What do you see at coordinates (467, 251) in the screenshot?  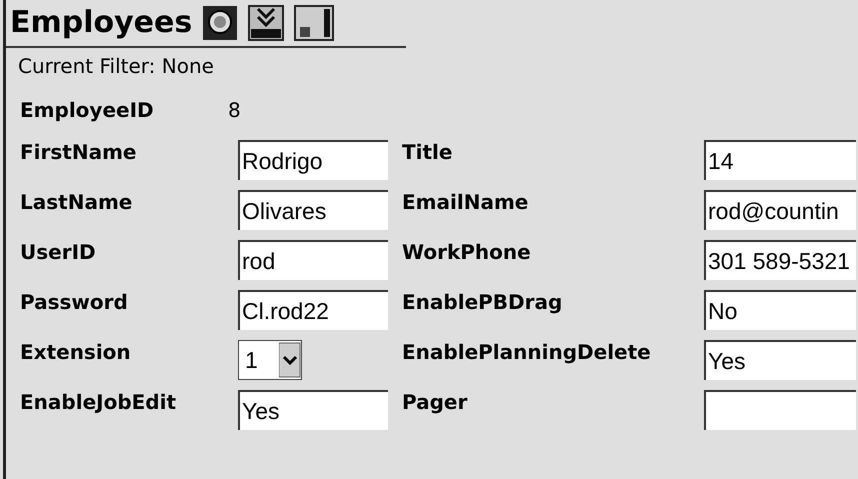 I see `field-label: WorkPhone` at bounding box center [467, 251].